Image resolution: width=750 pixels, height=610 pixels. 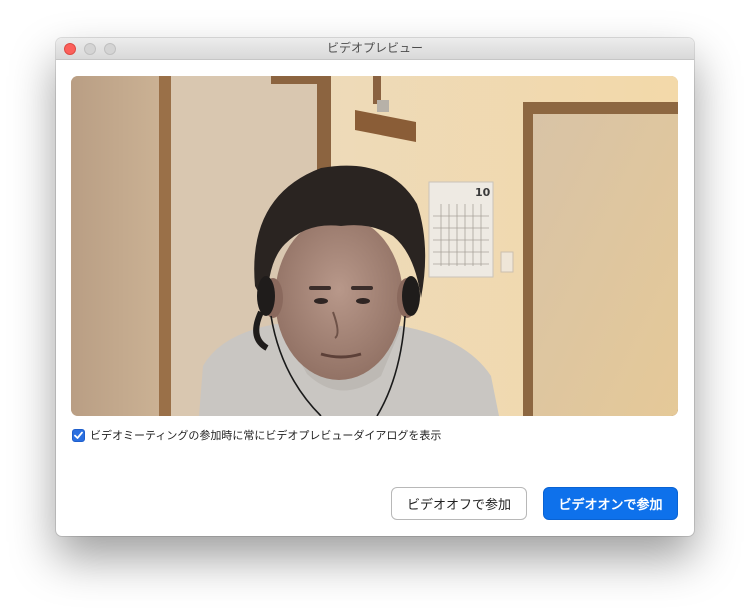 I want to click on window-title: ビデオプレビュー, so click(x=374, y=48).